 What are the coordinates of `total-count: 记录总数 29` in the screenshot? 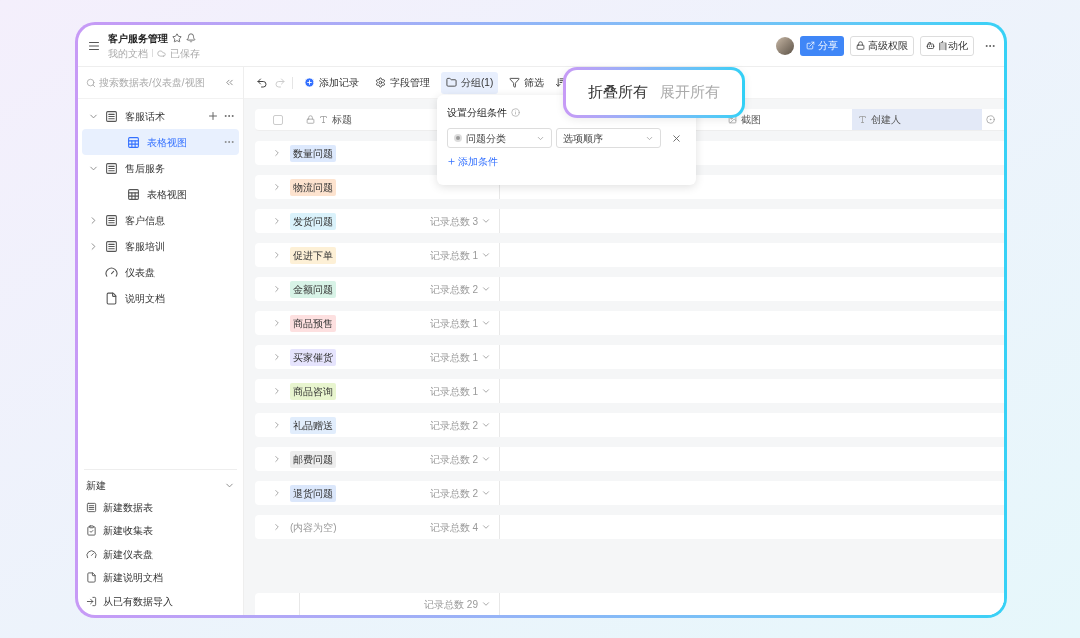 It's located at (451, 604).